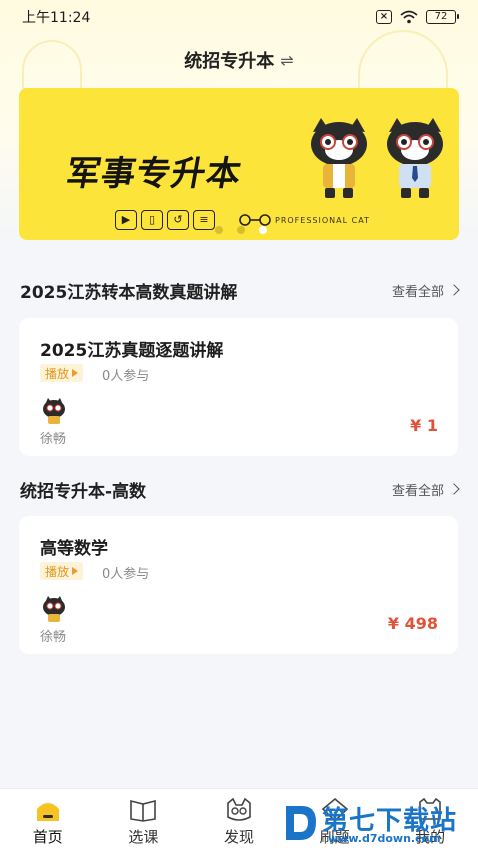 The height and width of the screenshot is (850, 478). I want to click on nav-label: 发现, so click(239, 836).